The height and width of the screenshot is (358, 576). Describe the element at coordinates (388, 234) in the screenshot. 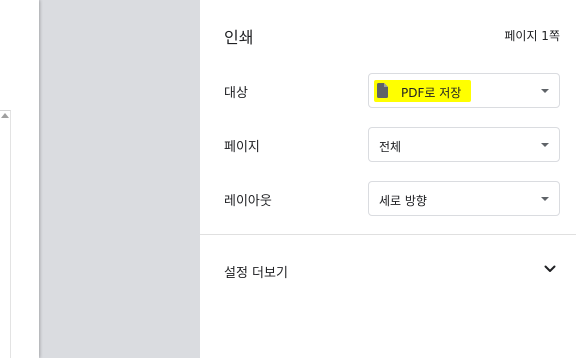

I see `divider` at that location.